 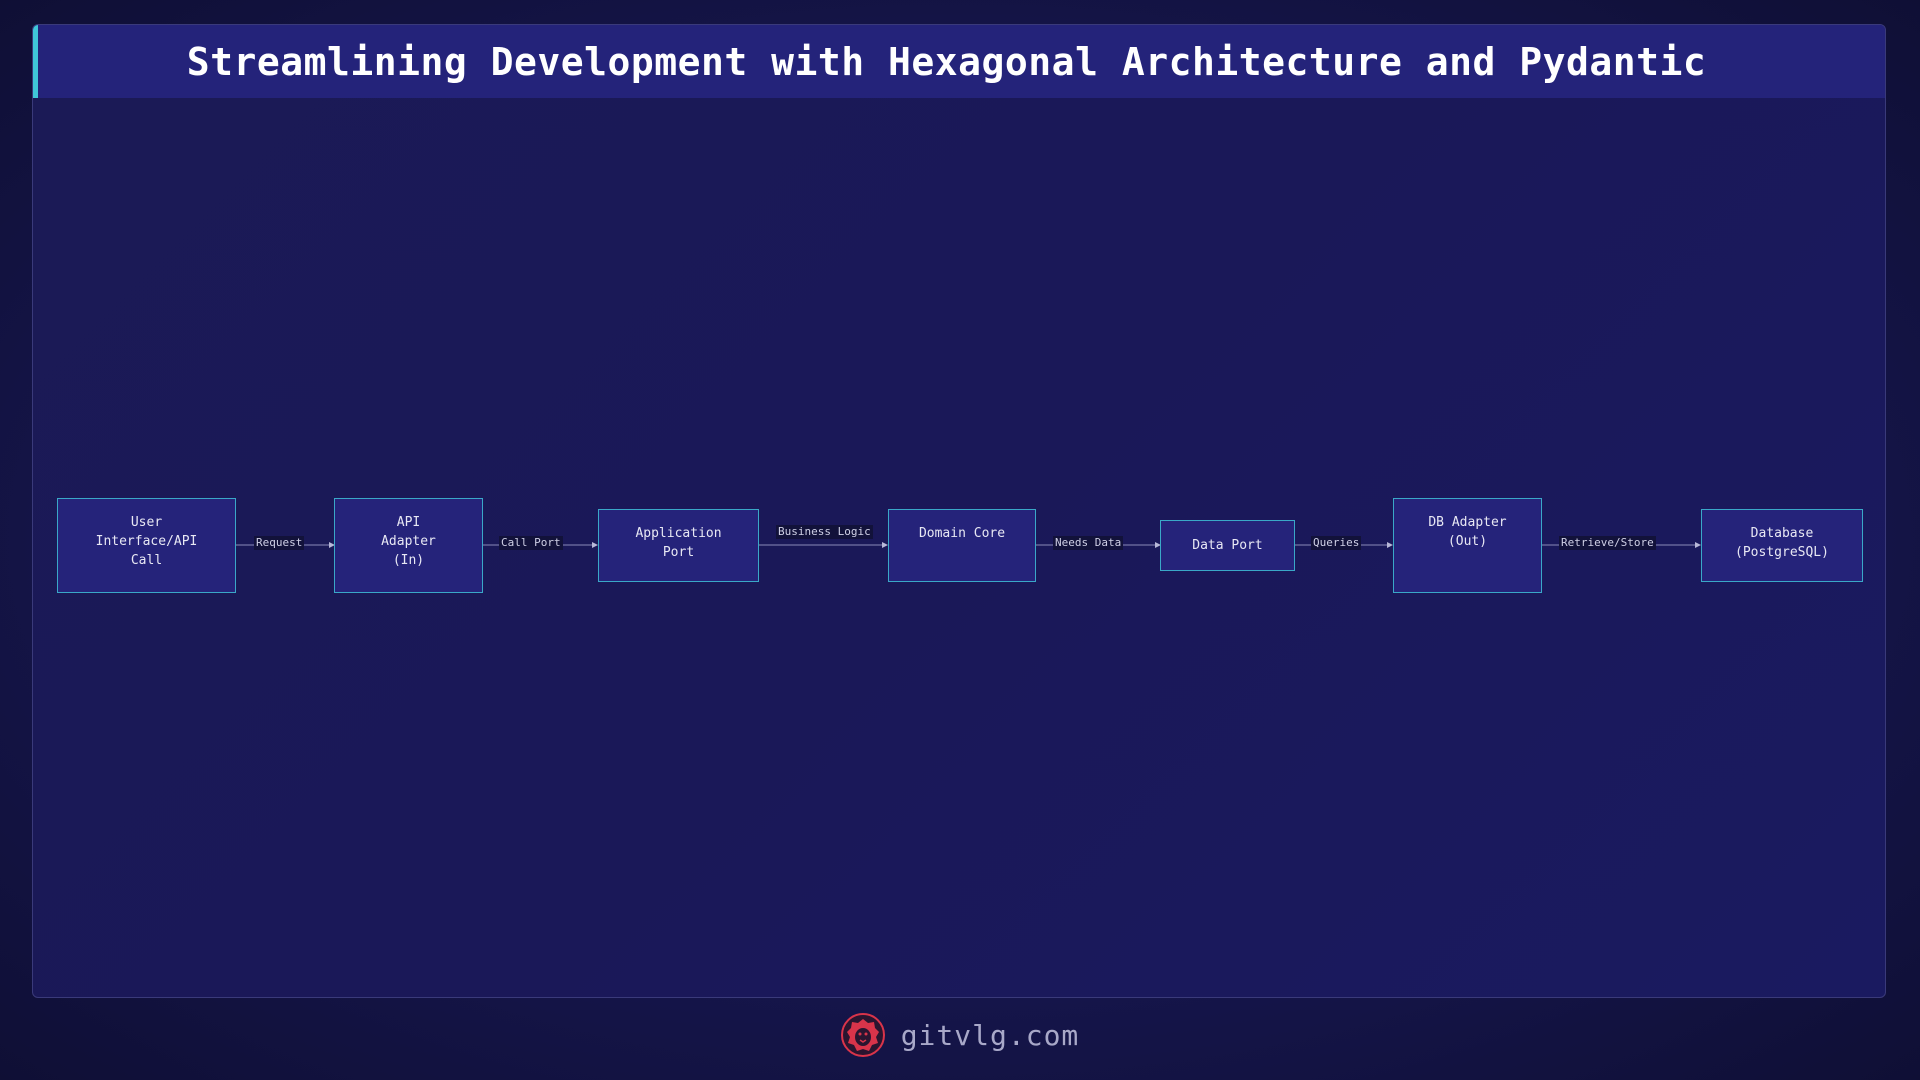 What do you see at coordinates (1227, 545) in the screenshot?
I see `node-data-port: Data Port` at bounding box center [1227, 545].